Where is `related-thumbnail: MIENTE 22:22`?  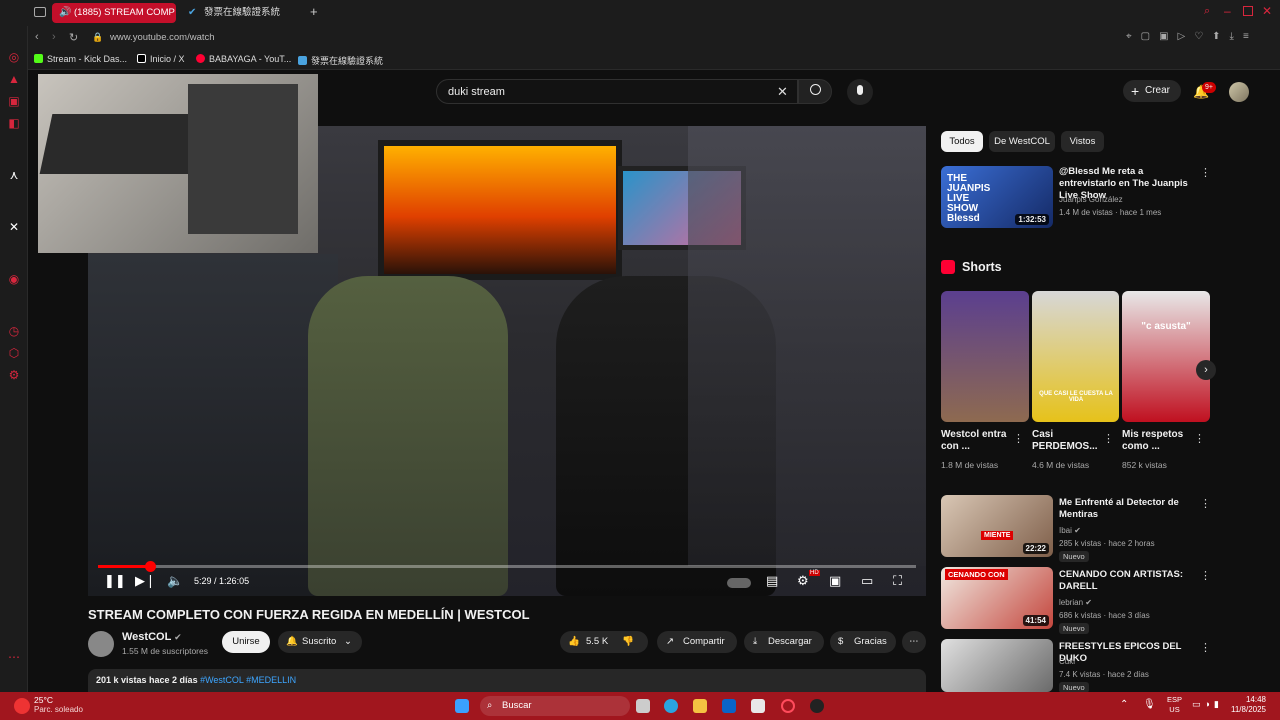 related-thumbnail: MIENTE 22:22 is located at coordinates (997, 526).